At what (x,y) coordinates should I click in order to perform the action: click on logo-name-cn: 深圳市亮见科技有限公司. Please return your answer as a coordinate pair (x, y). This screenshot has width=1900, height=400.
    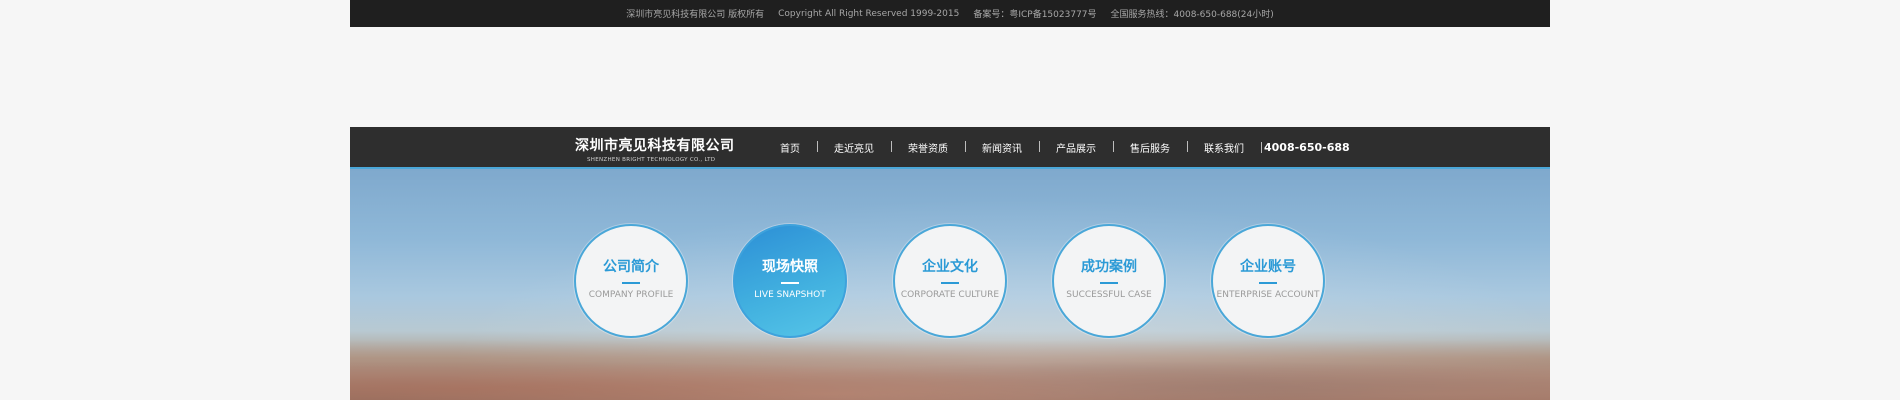
    Looking at the image, I should click on (655, 146).